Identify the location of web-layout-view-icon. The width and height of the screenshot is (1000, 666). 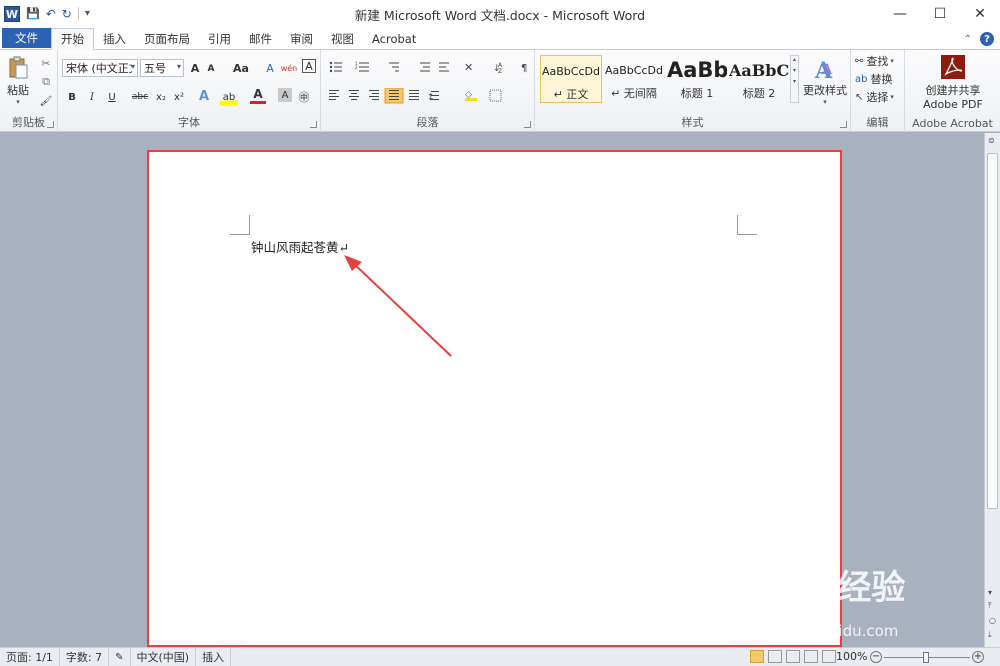
(793, 656).